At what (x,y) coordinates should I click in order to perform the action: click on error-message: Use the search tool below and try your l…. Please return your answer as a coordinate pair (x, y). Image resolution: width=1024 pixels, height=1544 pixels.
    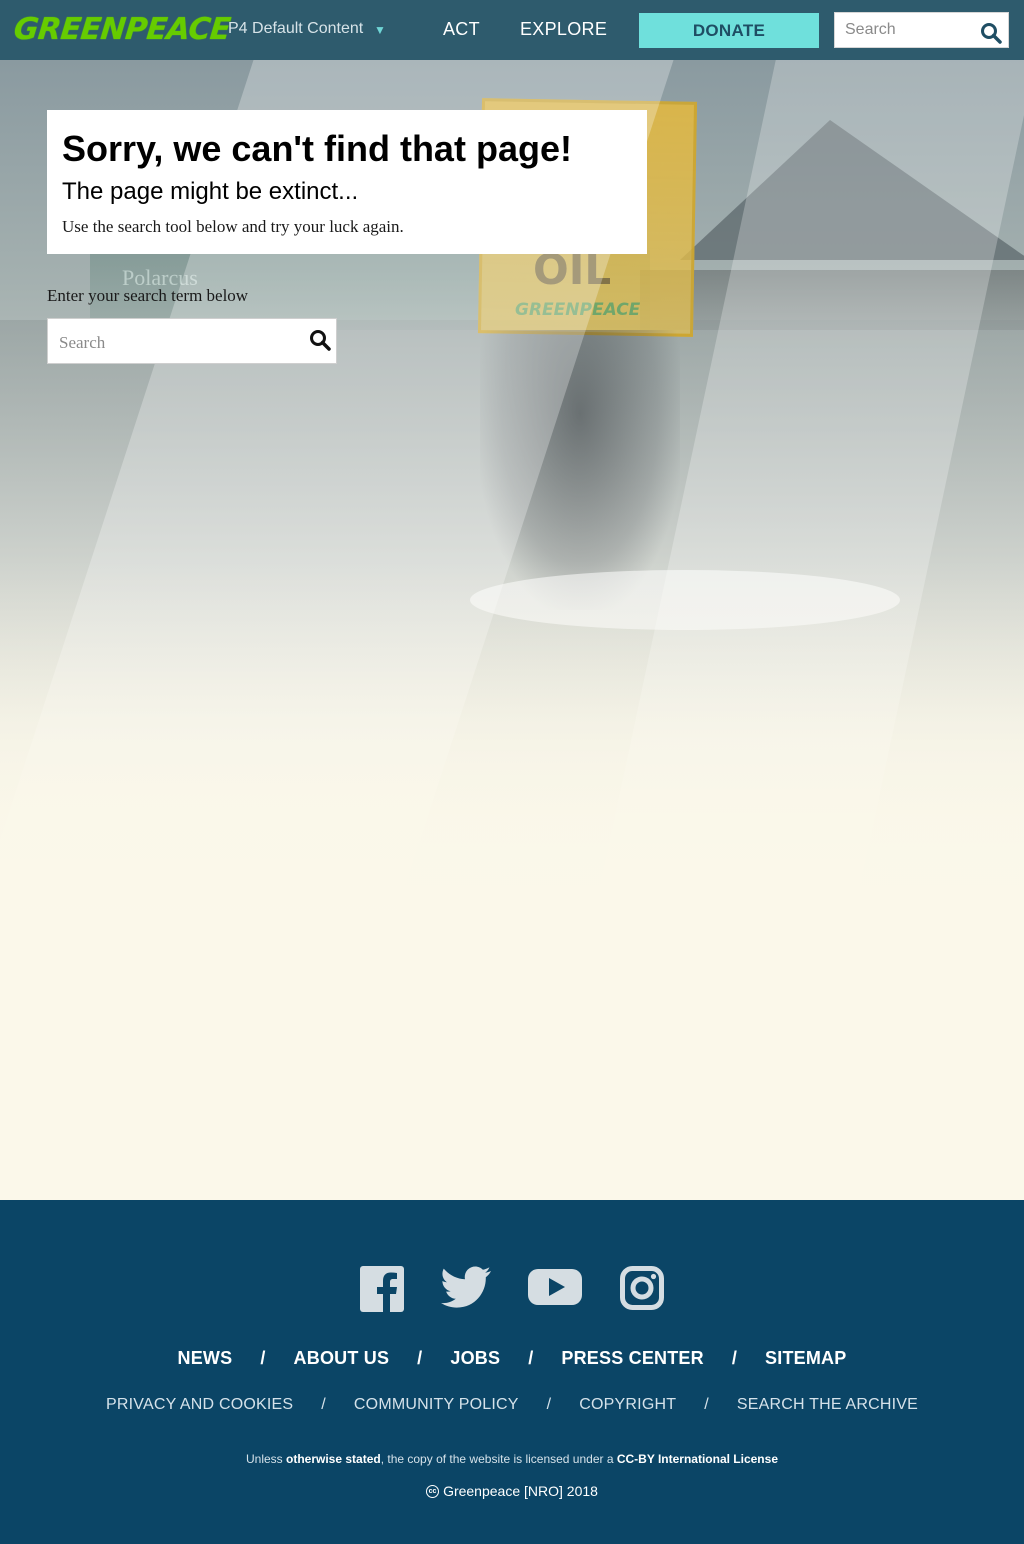
    Looking at the image, I should click on (233, 226).